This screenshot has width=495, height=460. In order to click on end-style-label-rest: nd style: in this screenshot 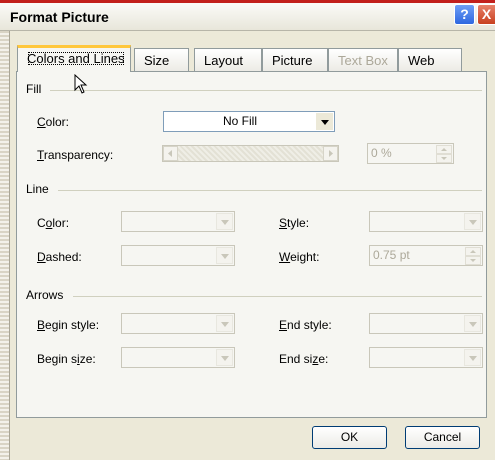, I will do `click(309, 325)`.